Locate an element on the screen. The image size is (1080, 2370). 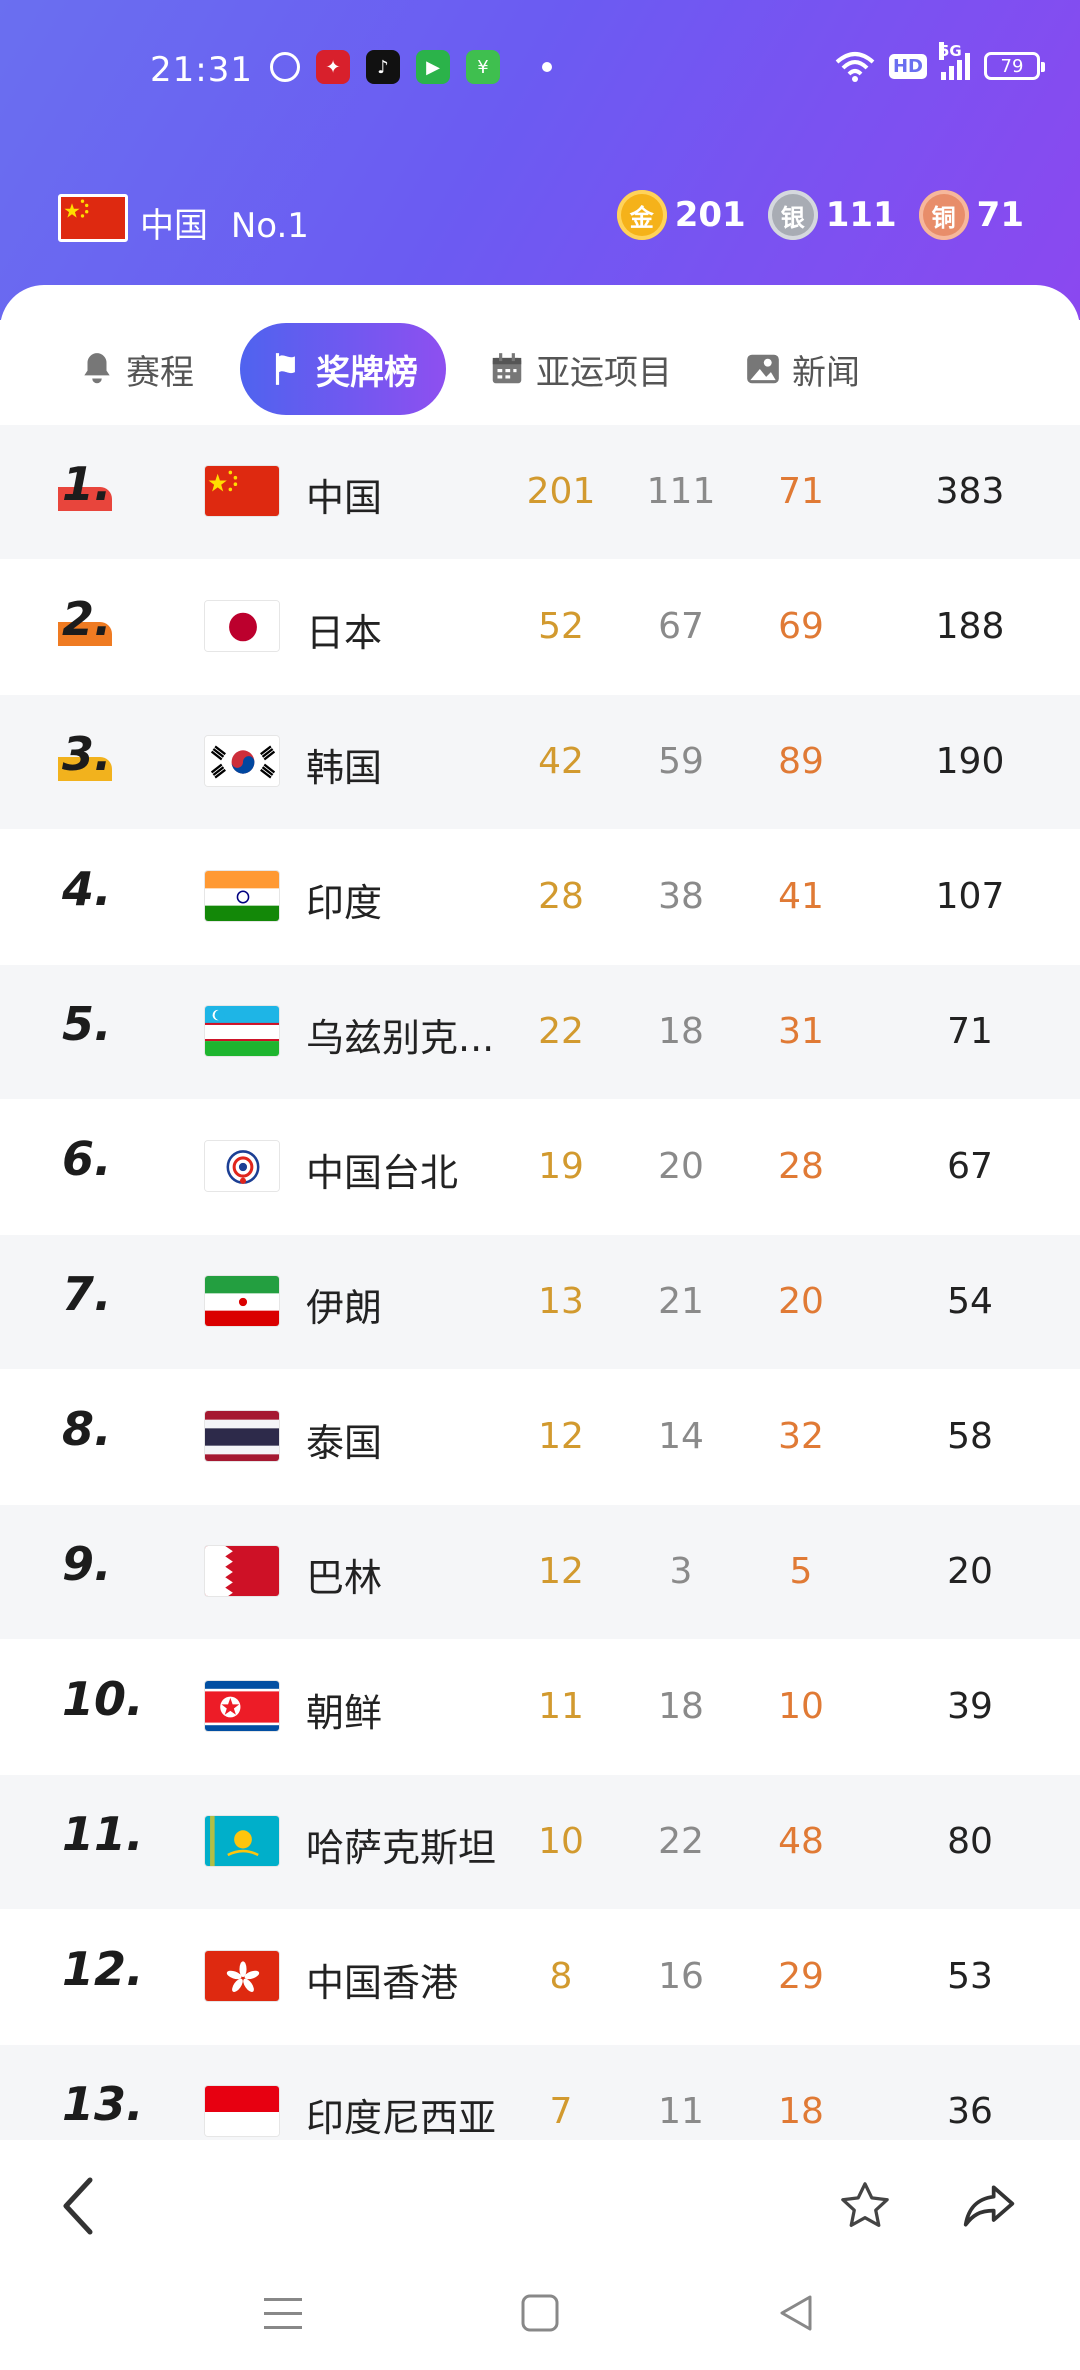
country-name: 伊朗 is located at coordinates (344, 1308).